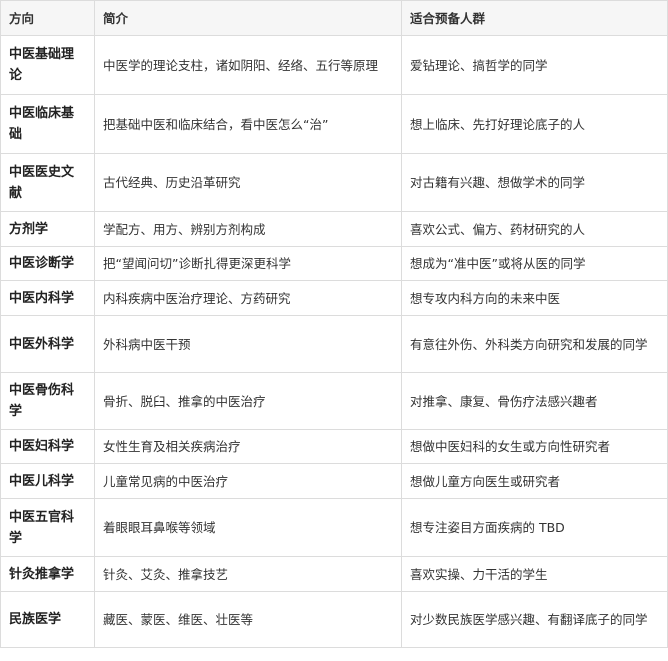 The width and height of the screenshot is (668, 661). Describe the element at coordinates (47, 574) in the screenshot. I see `cell-direction: 针灸推拿学` at that location.